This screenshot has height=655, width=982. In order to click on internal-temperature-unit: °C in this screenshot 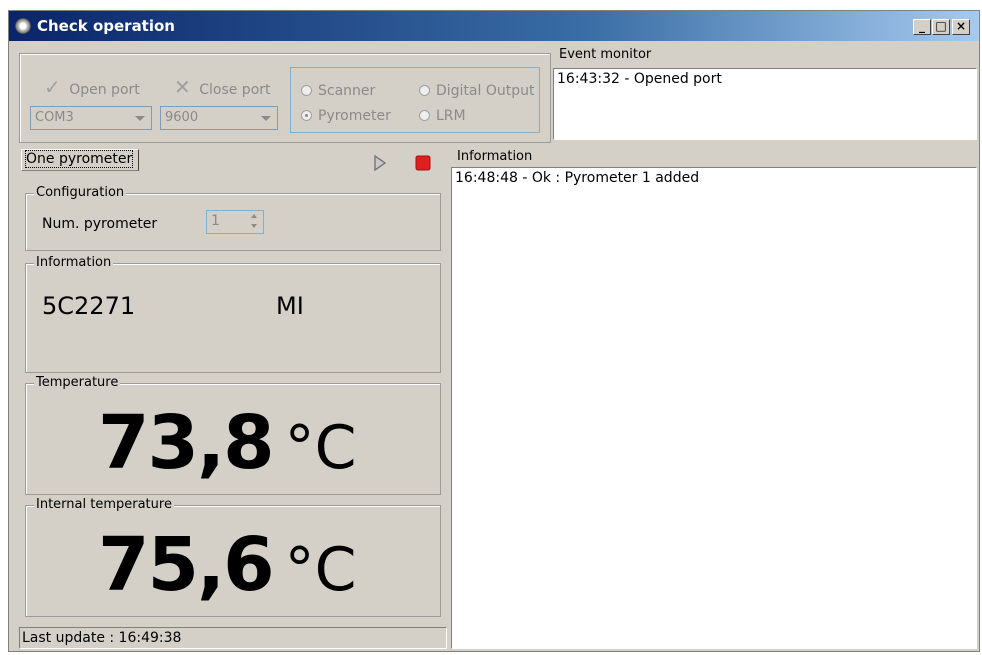, I will do `click(320, 570)`.